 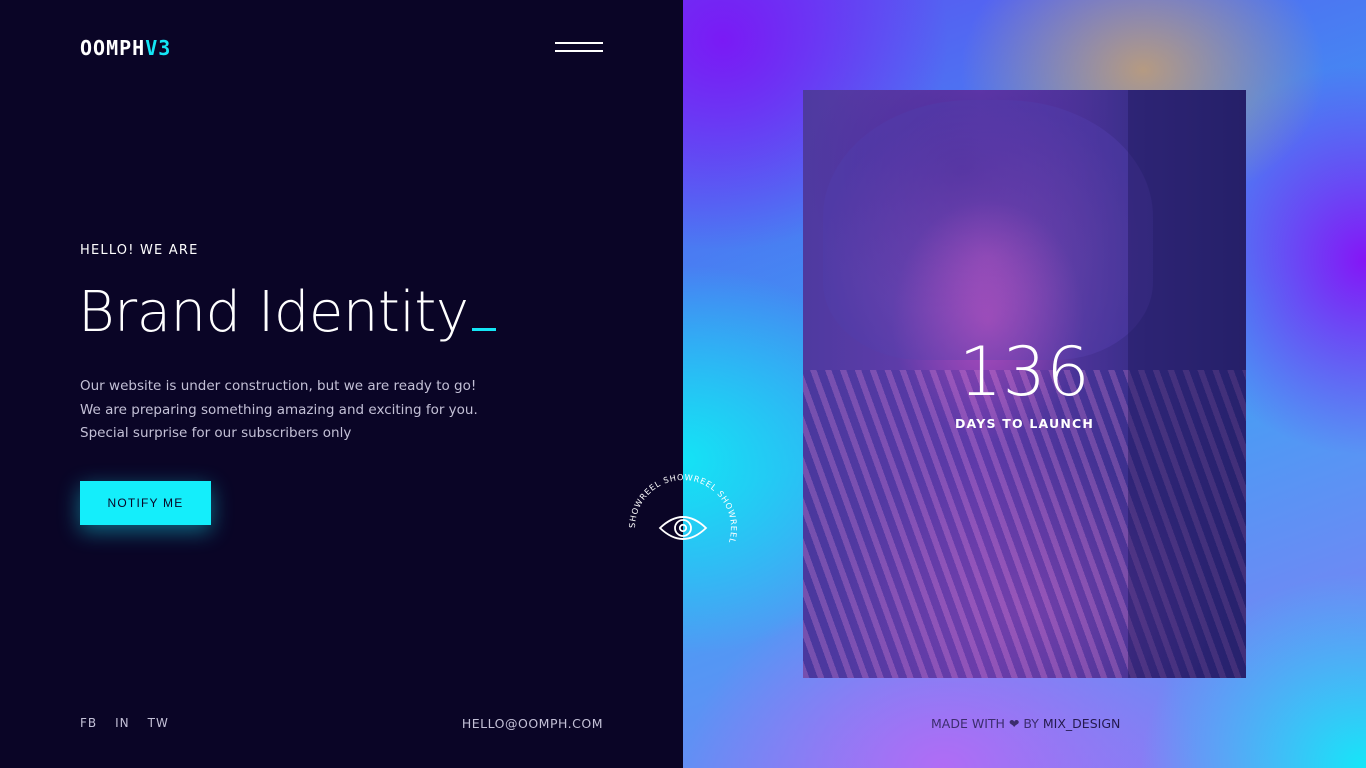 I want to click on logo-accent: V3, so click(x=158, y=48).